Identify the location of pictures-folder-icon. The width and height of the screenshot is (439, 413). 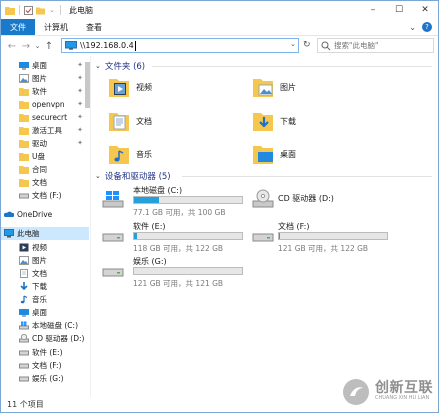
(263, 88).